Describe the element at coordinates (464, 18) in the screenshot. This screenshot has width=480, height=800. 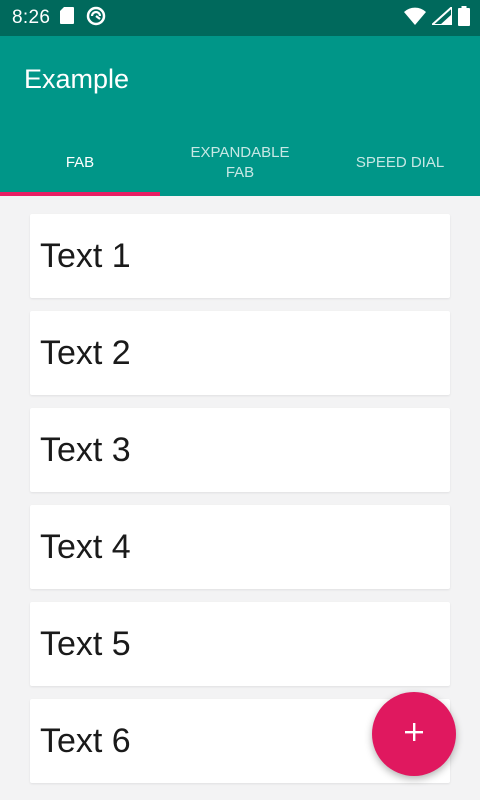
I see `battery-icon` at that location.